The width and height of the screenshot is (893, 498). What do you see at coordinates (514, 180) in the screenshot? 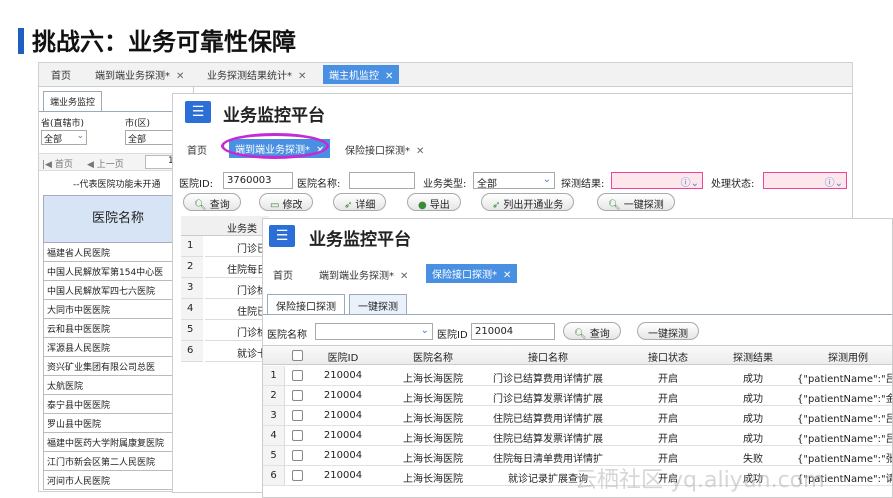
I see `biz-type-select: 全部 ⌄` at bounding box center [514, 180].